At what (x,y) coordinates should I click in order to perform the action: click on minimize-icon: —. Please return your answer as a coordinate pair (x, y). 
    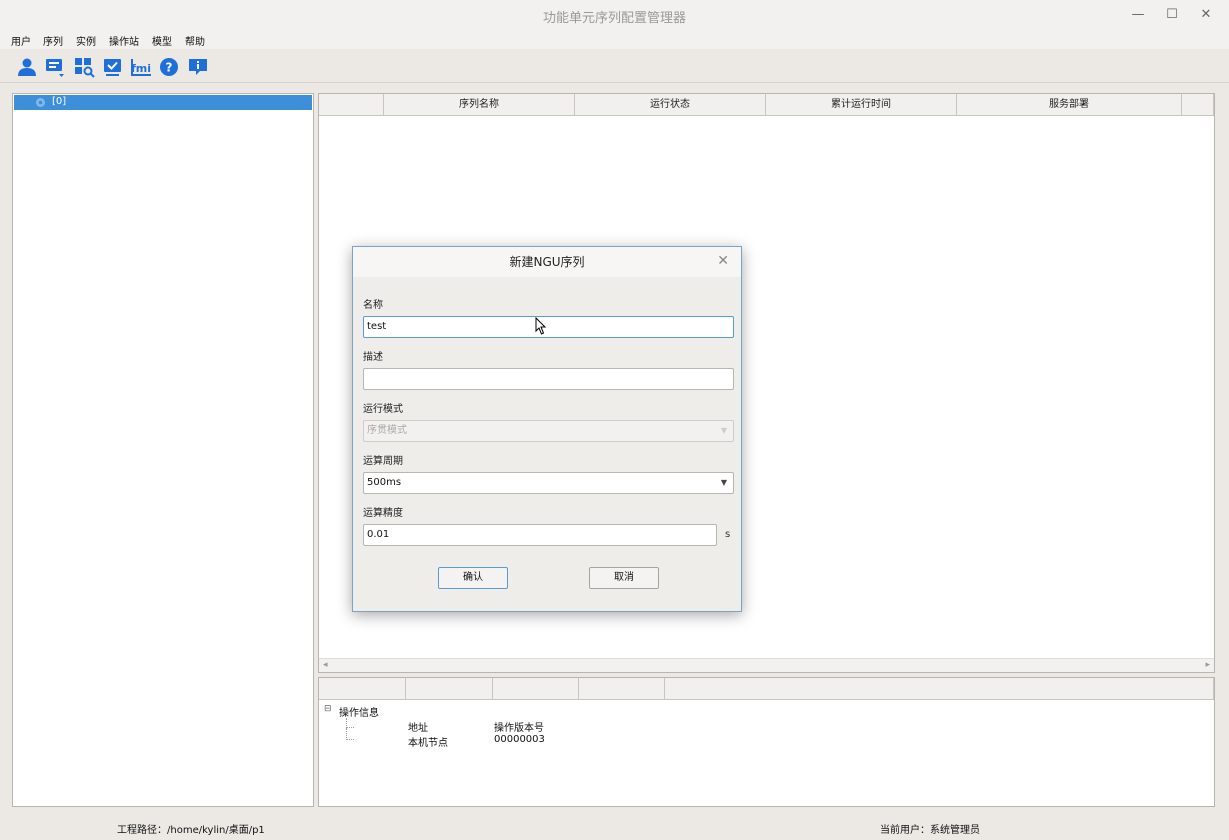
    Looking at the image, I should click on (1138, 15).